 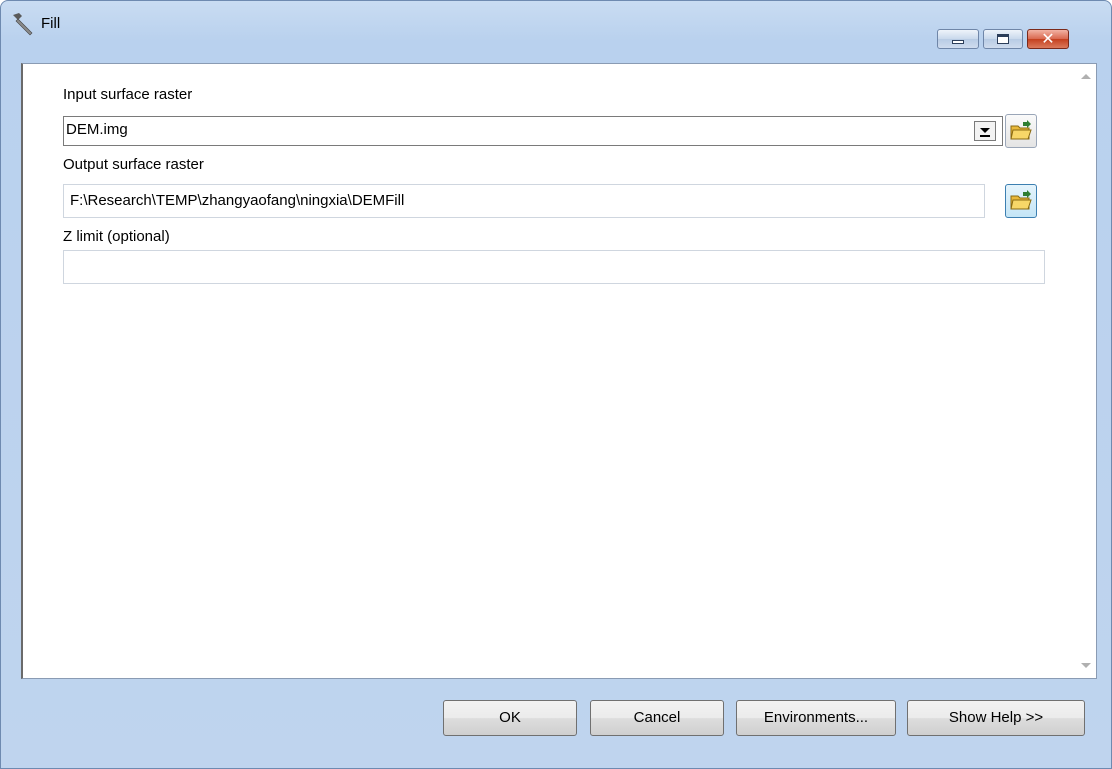 What do you see at coordinates (133, 164) in the screenshot?
I see `output-surface-raster-label: Output surface raster` at bounding box center [133, 164].